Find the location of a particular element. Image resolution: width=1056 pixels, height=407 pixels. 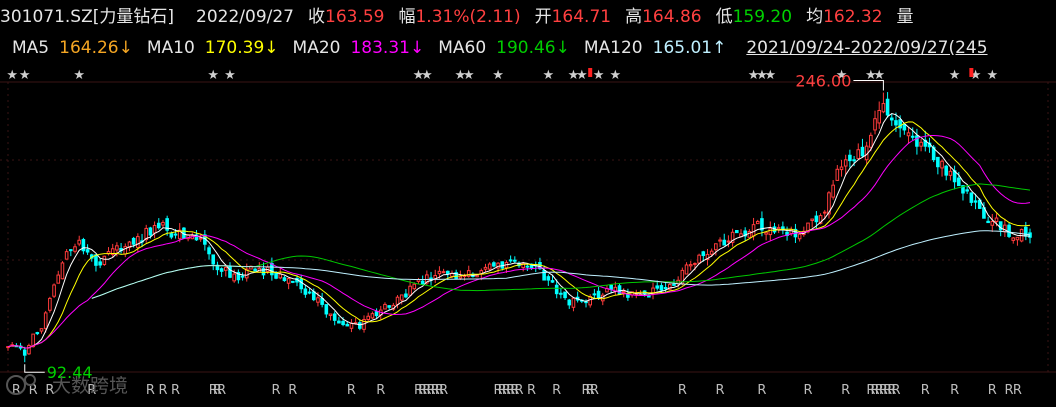

open-value: 164.71 is located at coordinates (581, 17).